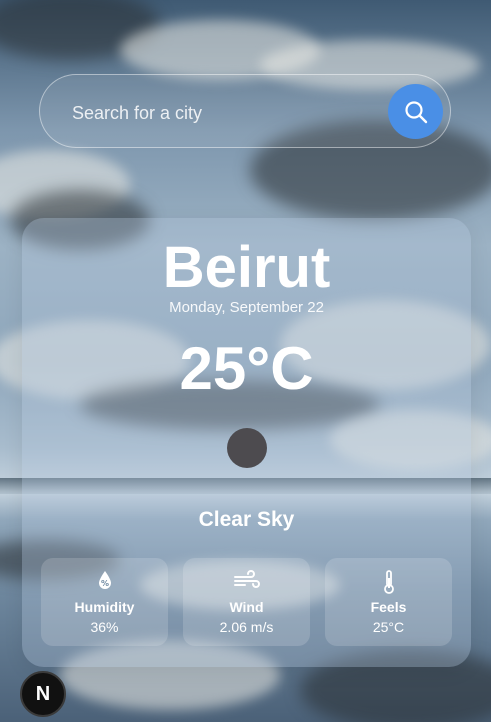 The image size is (491, 722). Describe the element at coordinates (246, 627) in the screenshot. I see `stat-value: 2.06 m/s` at that location.